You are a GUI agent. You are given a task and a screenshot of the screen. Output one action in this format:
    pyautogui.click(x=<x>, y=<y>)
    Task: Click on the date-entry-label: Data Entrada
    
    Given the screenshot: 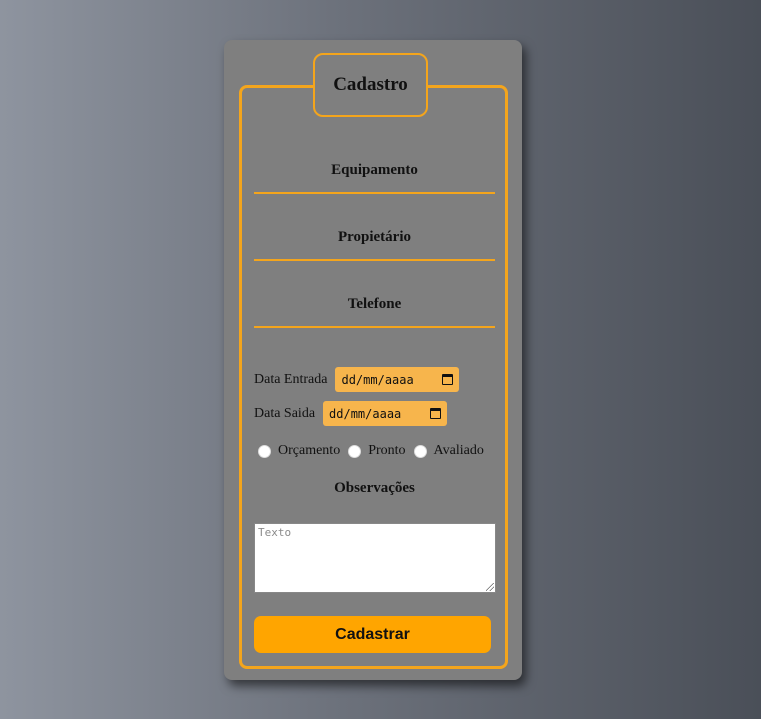 What is the action you would take?
    pyautogui.click(x=291, y=379)
    